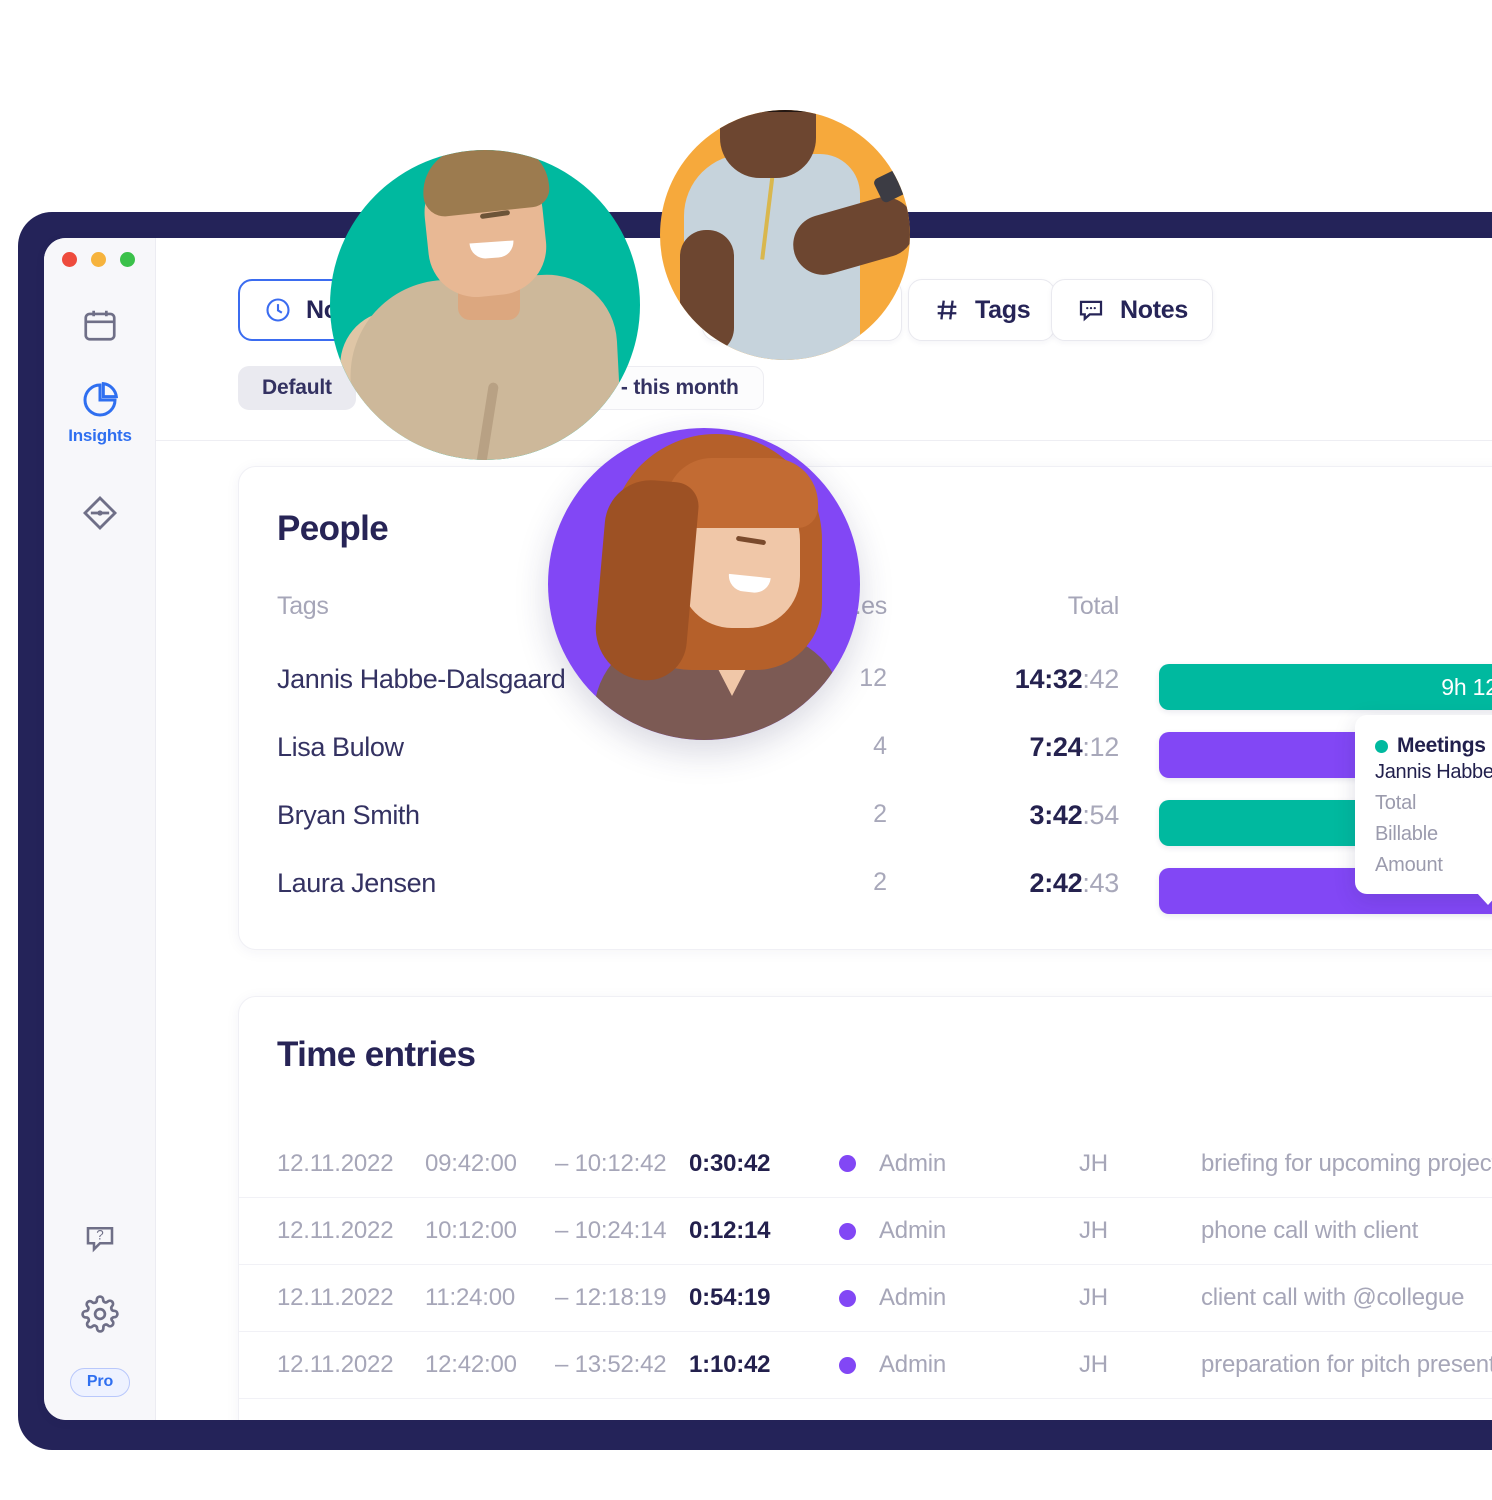  I want to click on person-total-bold: 14:32, so click(1048, 679).